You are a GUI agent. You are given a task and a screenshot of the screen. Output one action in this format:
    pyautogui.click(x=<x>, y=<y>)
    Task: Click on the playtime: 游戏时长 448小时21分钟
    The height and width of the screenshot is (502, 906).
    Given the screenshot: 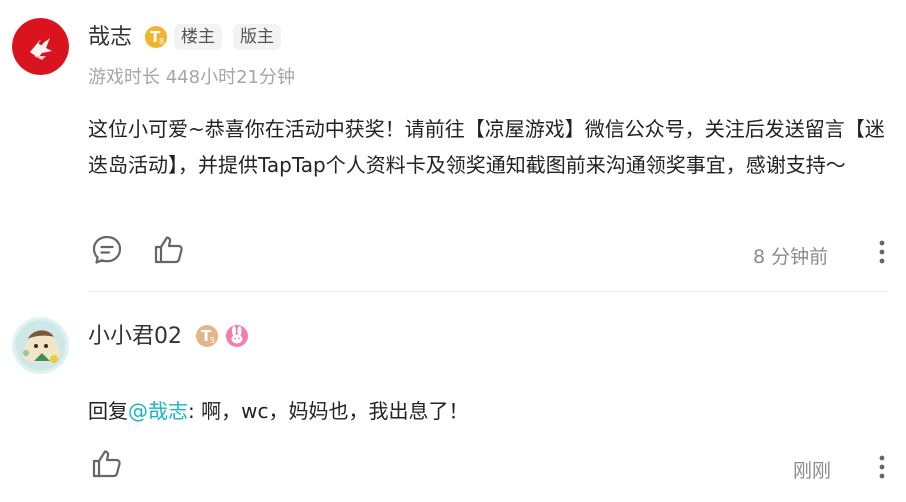 What is the action you would take?
    pyautogui.click(x=191, y=77)
    